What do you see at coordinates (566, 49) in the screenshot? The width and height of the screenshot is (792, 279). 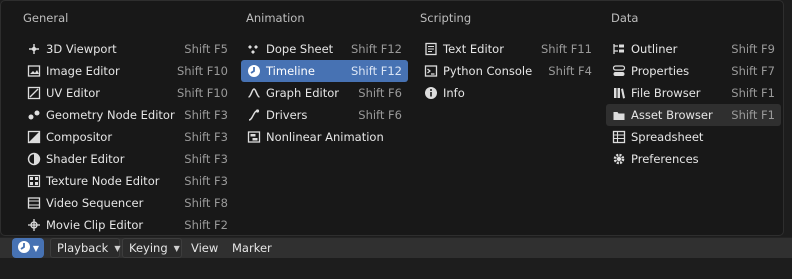 I see `menu-item-shortcut: Shift F11` at bounding box center [566, 49].